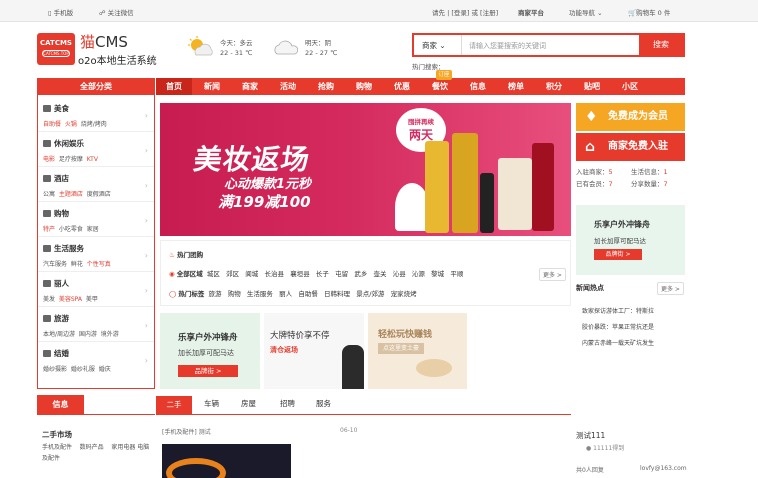 The height and width of the screenshot is (478, 758). I want to click on tag-link: 生活服务, so click(260, 294).